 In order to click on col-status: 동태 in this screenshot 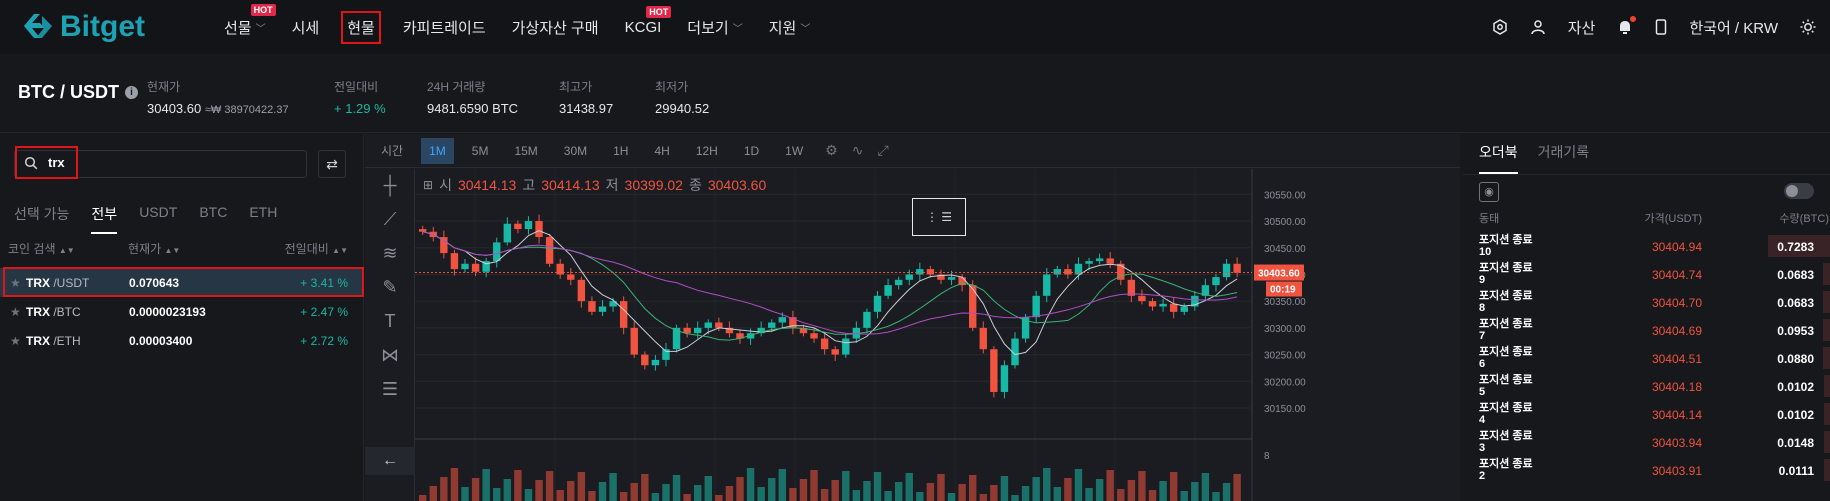, I will do `click(1489, 219)`.